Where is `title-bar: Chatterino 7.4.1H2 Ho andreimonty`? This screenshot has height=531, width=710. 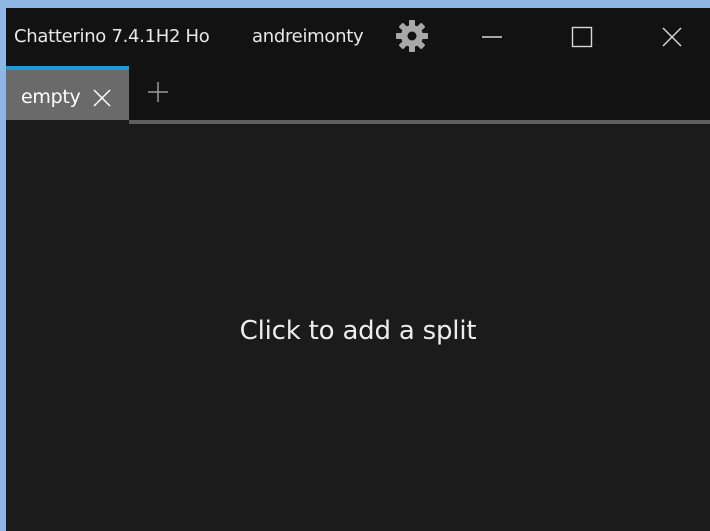
title-bar: Chatterino 7.4.1H2 Ho andreimonty is located at coordinates (358, 37).